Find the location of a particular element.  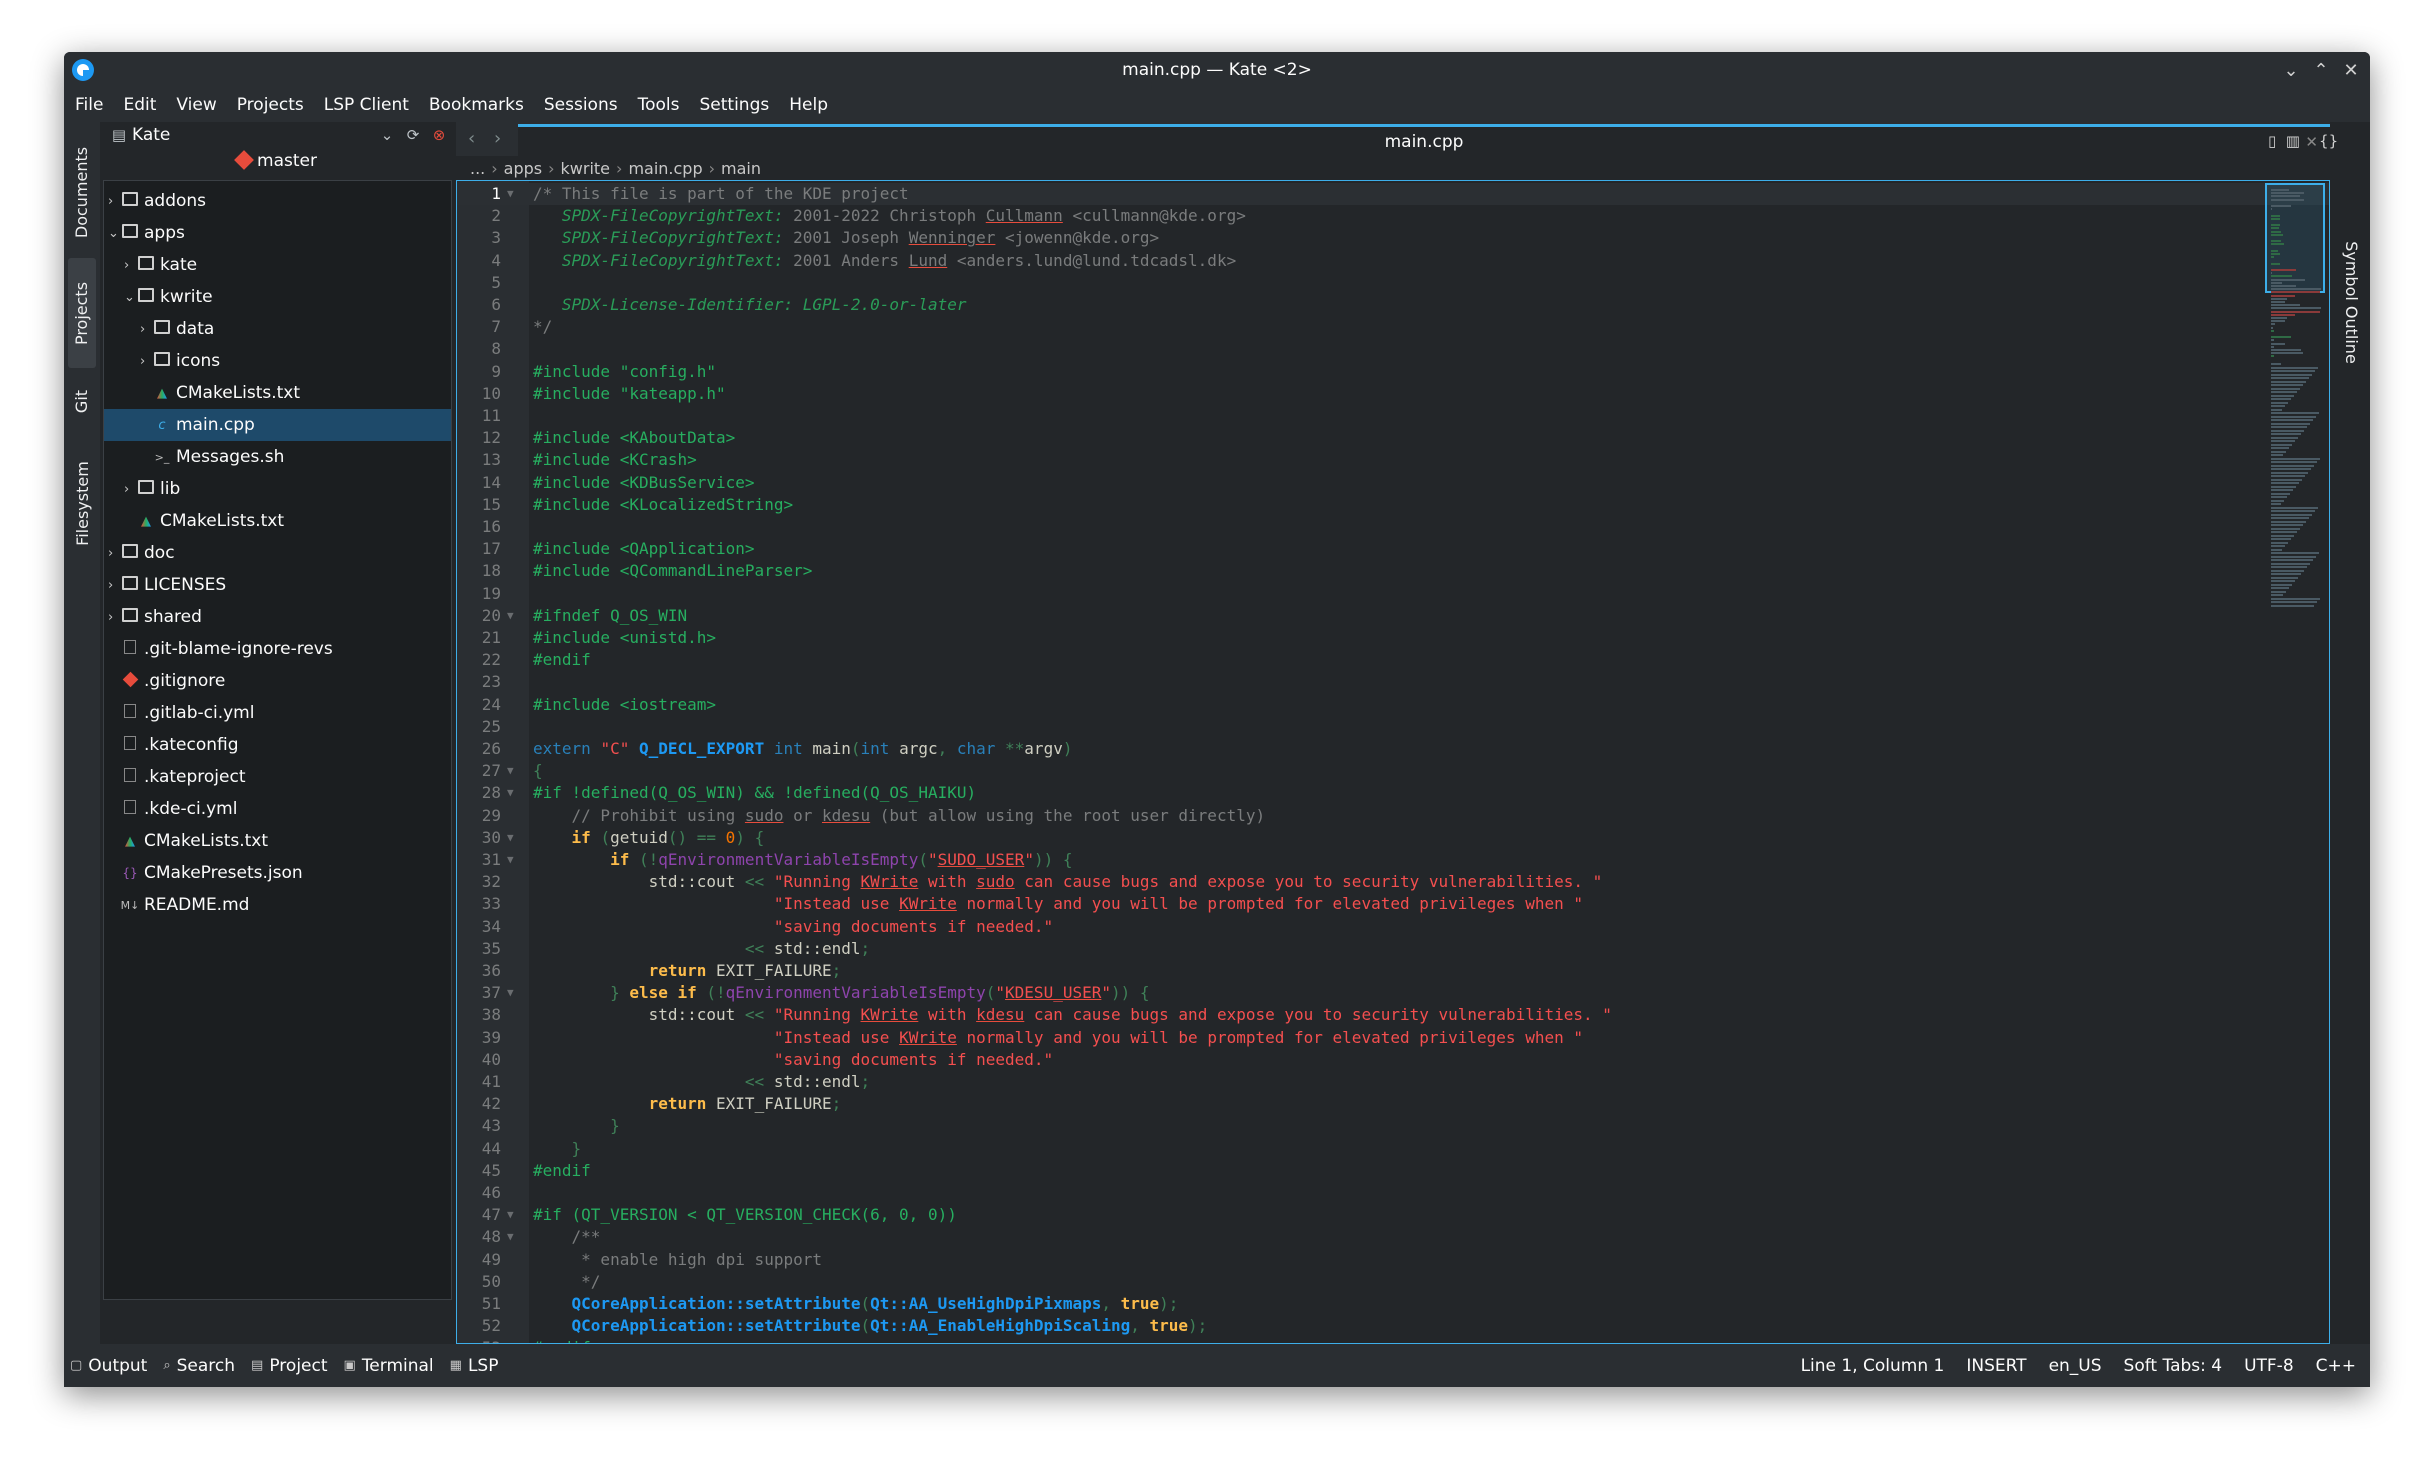

tree-item: .git-blame-ignore-revs is located at coordinates (277, 649).